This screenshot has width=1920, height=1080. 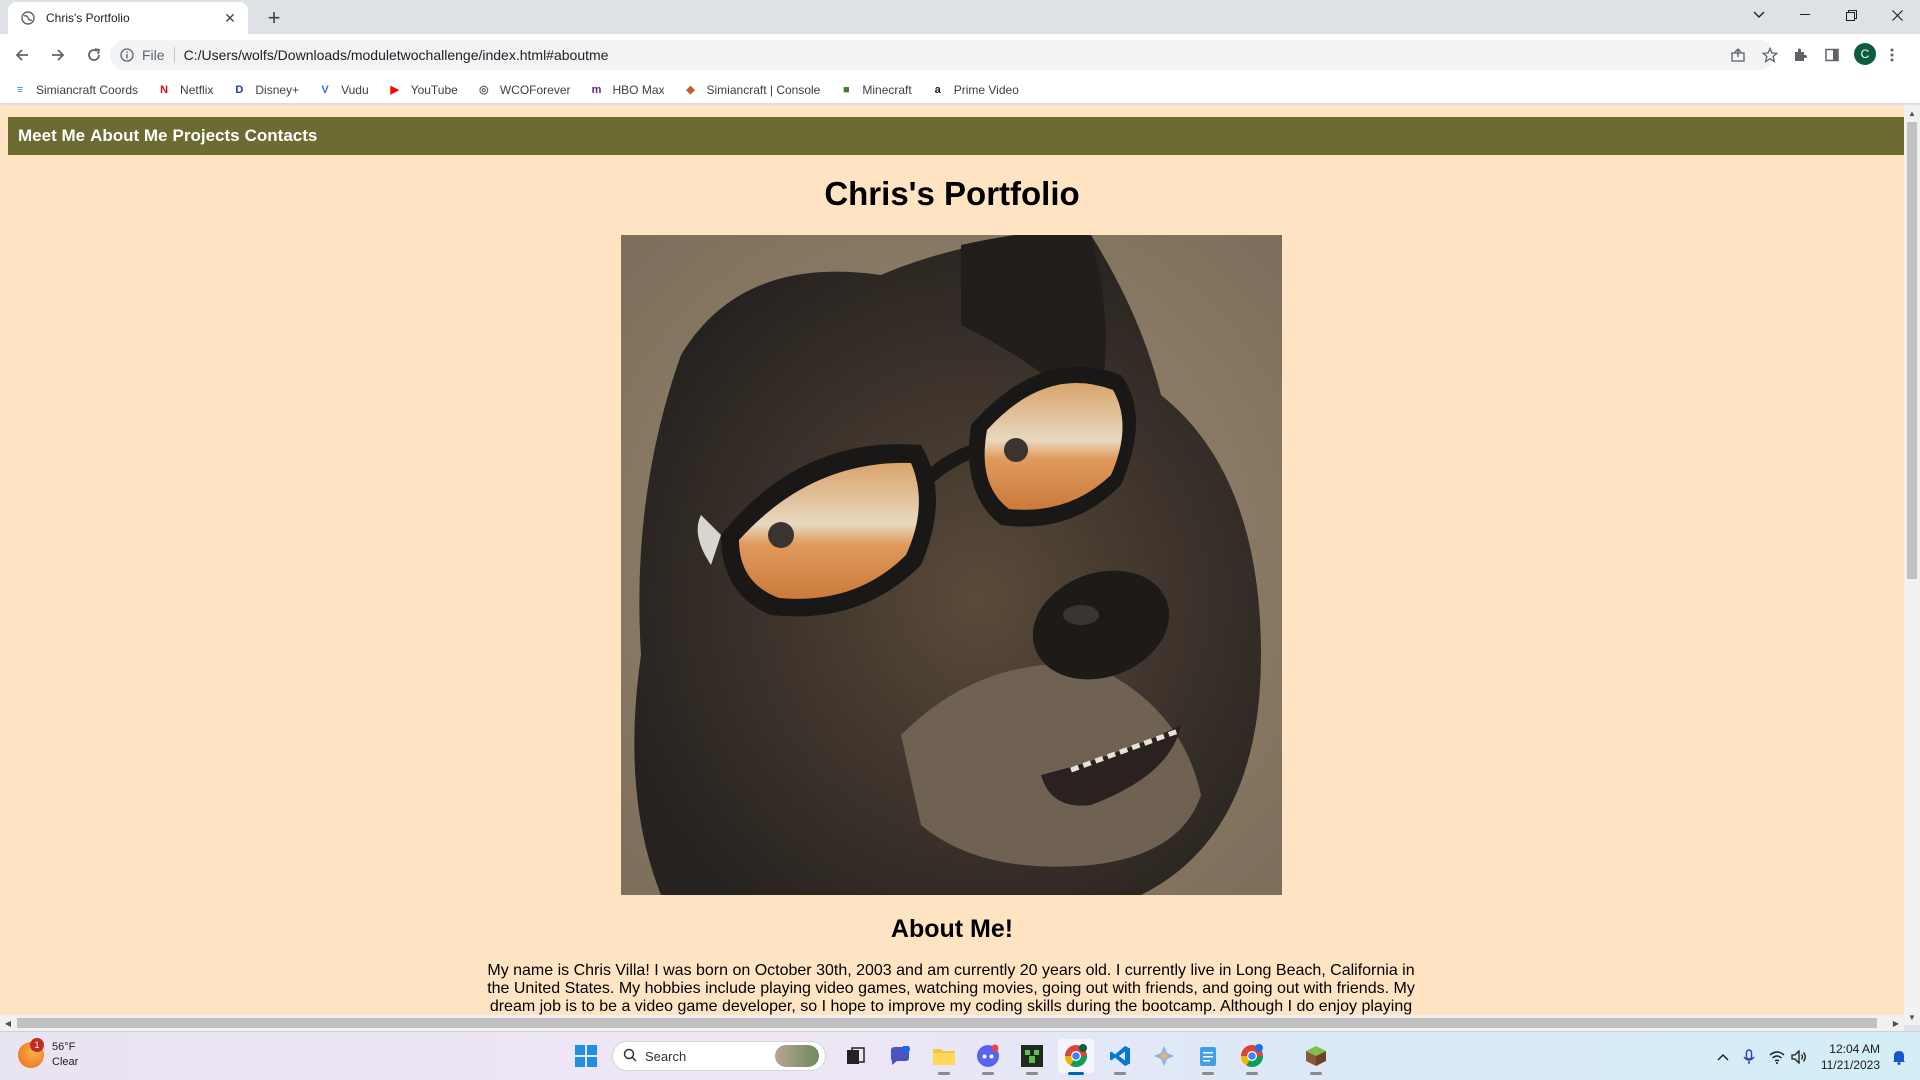 What do you see at coordinates (719, 1056) in the screenshot?
I see `taskbar-search-box: Search` at bounding box center [719, 1056].